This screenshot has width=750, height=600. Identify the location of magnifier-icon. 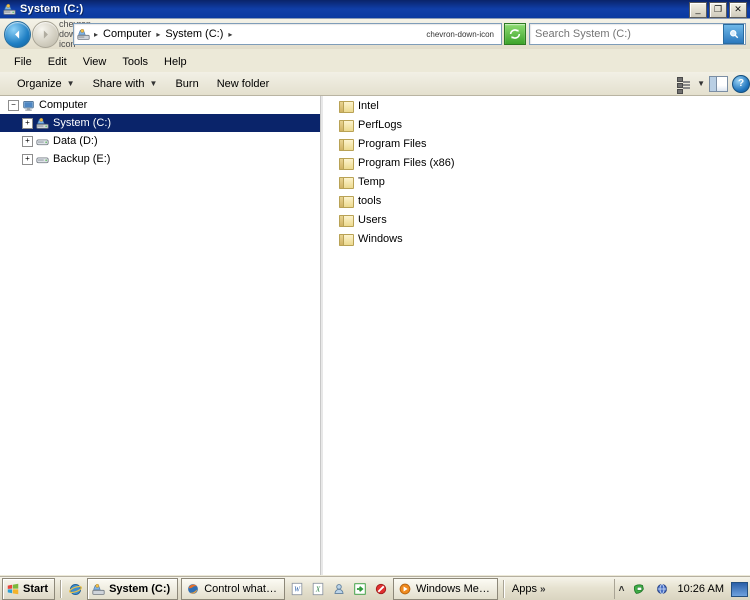
(733, 34).